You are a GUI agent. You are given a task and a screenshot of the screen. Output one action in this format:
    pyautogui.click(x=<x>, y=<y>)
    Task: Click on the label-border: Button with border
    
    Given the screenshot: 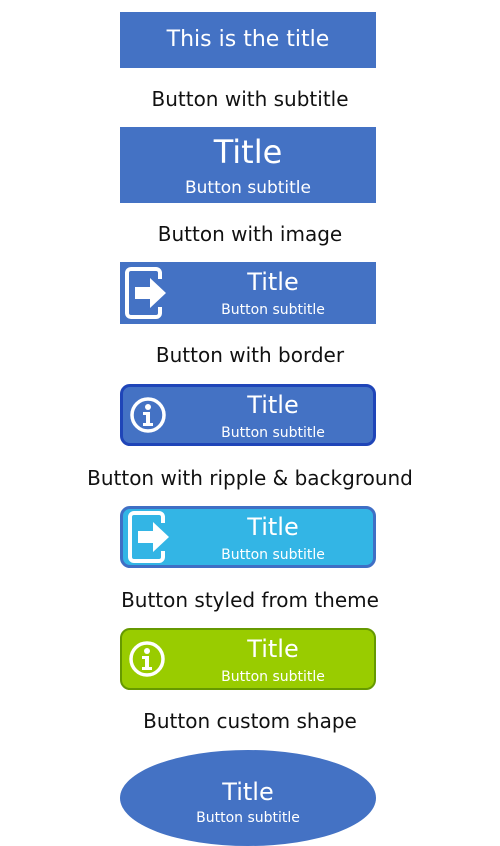 What is the action you would take?
    pyautogui.click(x=250, y=355)
    